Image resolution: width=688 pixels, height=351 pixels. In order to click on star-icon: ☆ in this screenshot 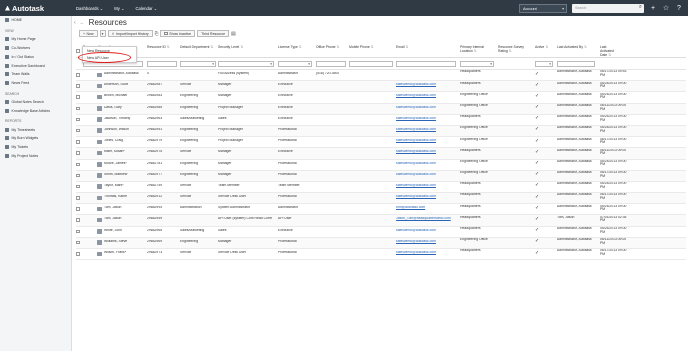, I will do `click(666, 8)`.